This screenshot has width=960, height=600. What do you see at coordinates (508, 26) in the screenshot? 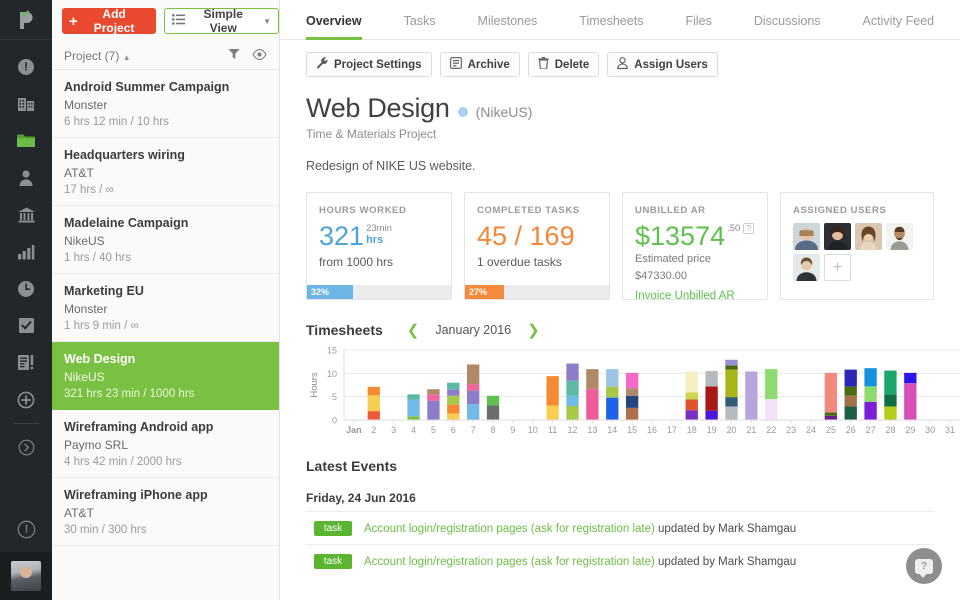
I see `tab-milestones: Milestones` at bounding box center [508, 26].